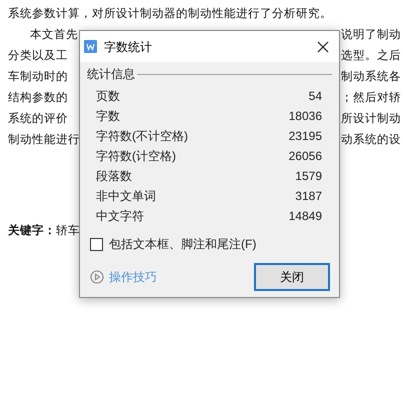  Describe the element at coordinates (108, 116) in the screenshot. I see `stat-label: 字数` at that location.